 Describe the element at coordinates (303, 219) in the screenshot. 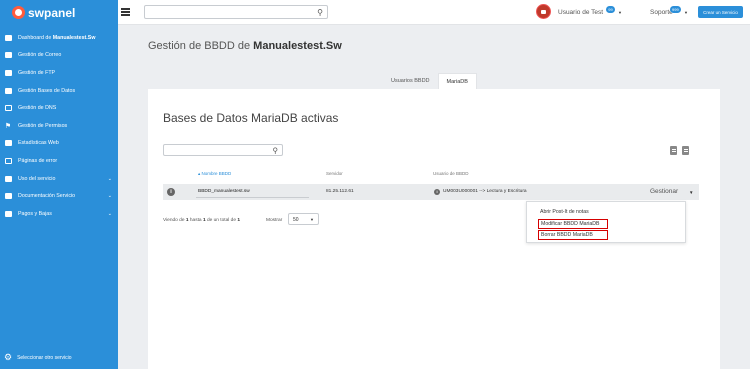

I see `page-size-select: 50 ▼` at that location.